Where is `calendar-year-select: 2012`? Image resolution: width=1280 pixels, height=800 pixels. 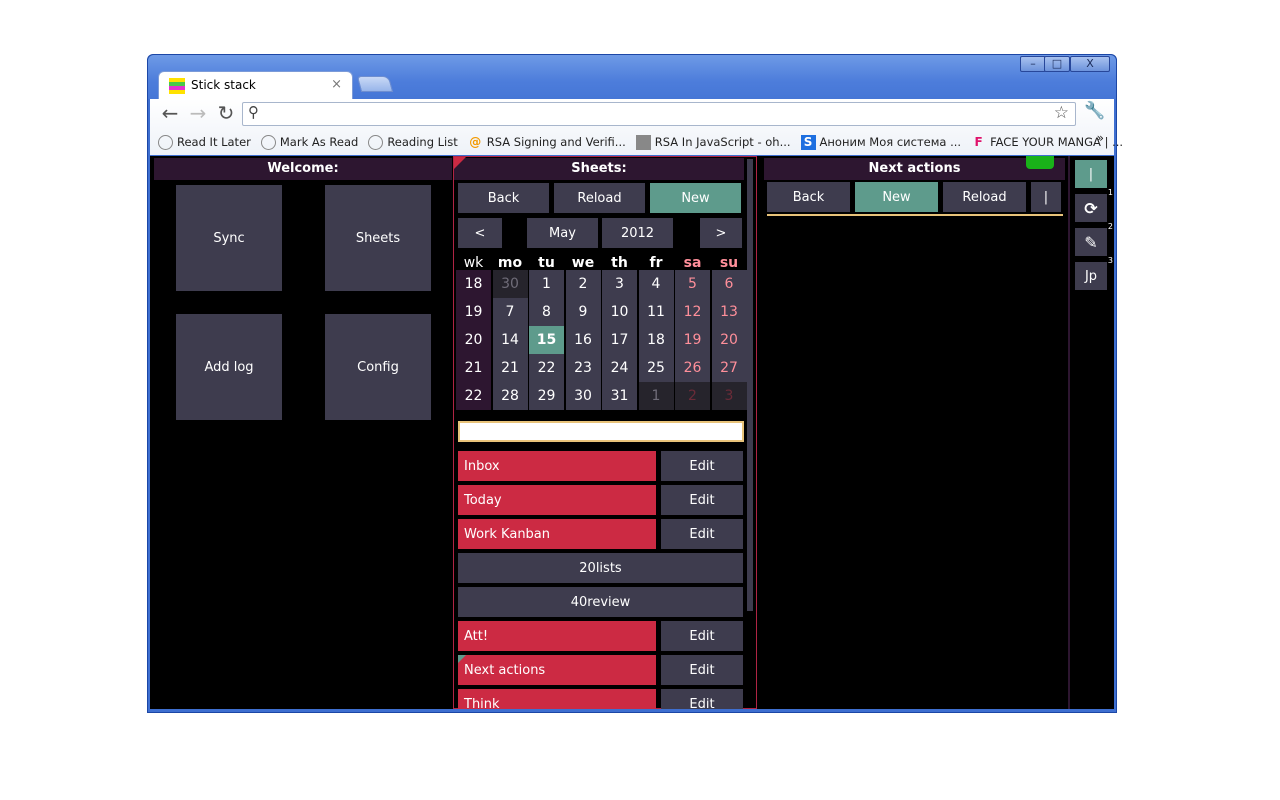
calendar-year-select: 2012 is located at coordinates (637, 233).